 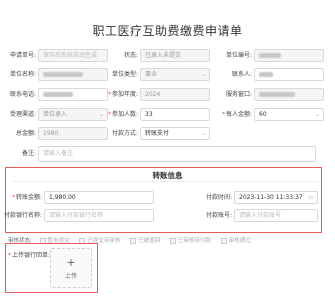 What do you see at coordinates (175, 133) in the screenshot?
I see `pay-method-select: 转账支付 ⌄` at bounding box center [175, 133].